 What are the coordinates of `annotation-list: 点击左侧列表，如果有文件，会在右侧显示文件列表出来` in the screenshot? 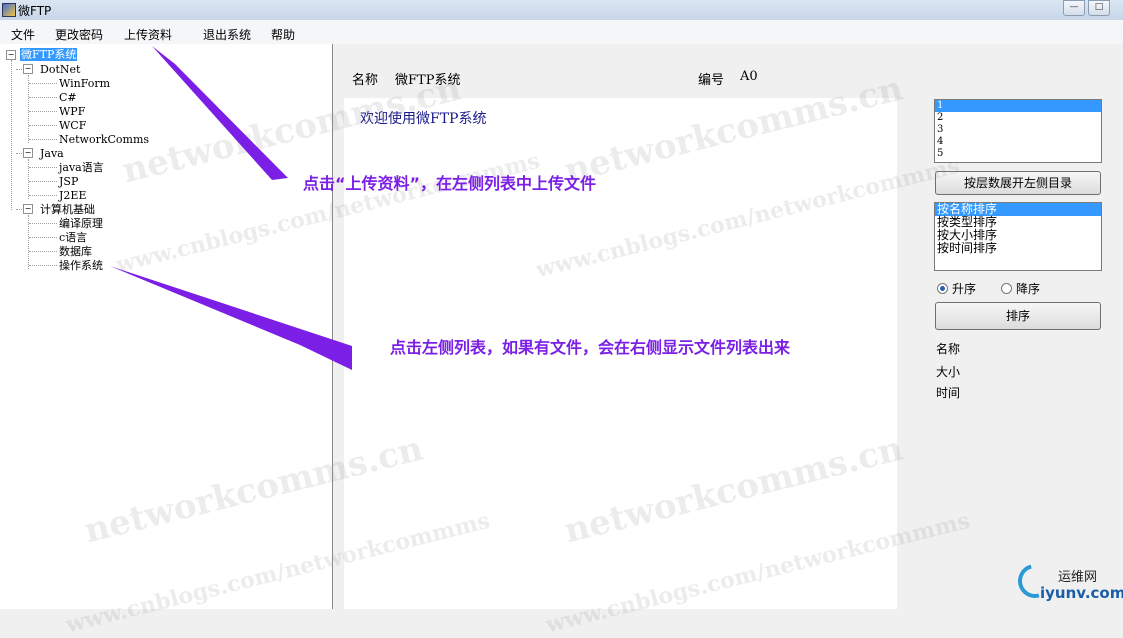 It's located at (590, 347).